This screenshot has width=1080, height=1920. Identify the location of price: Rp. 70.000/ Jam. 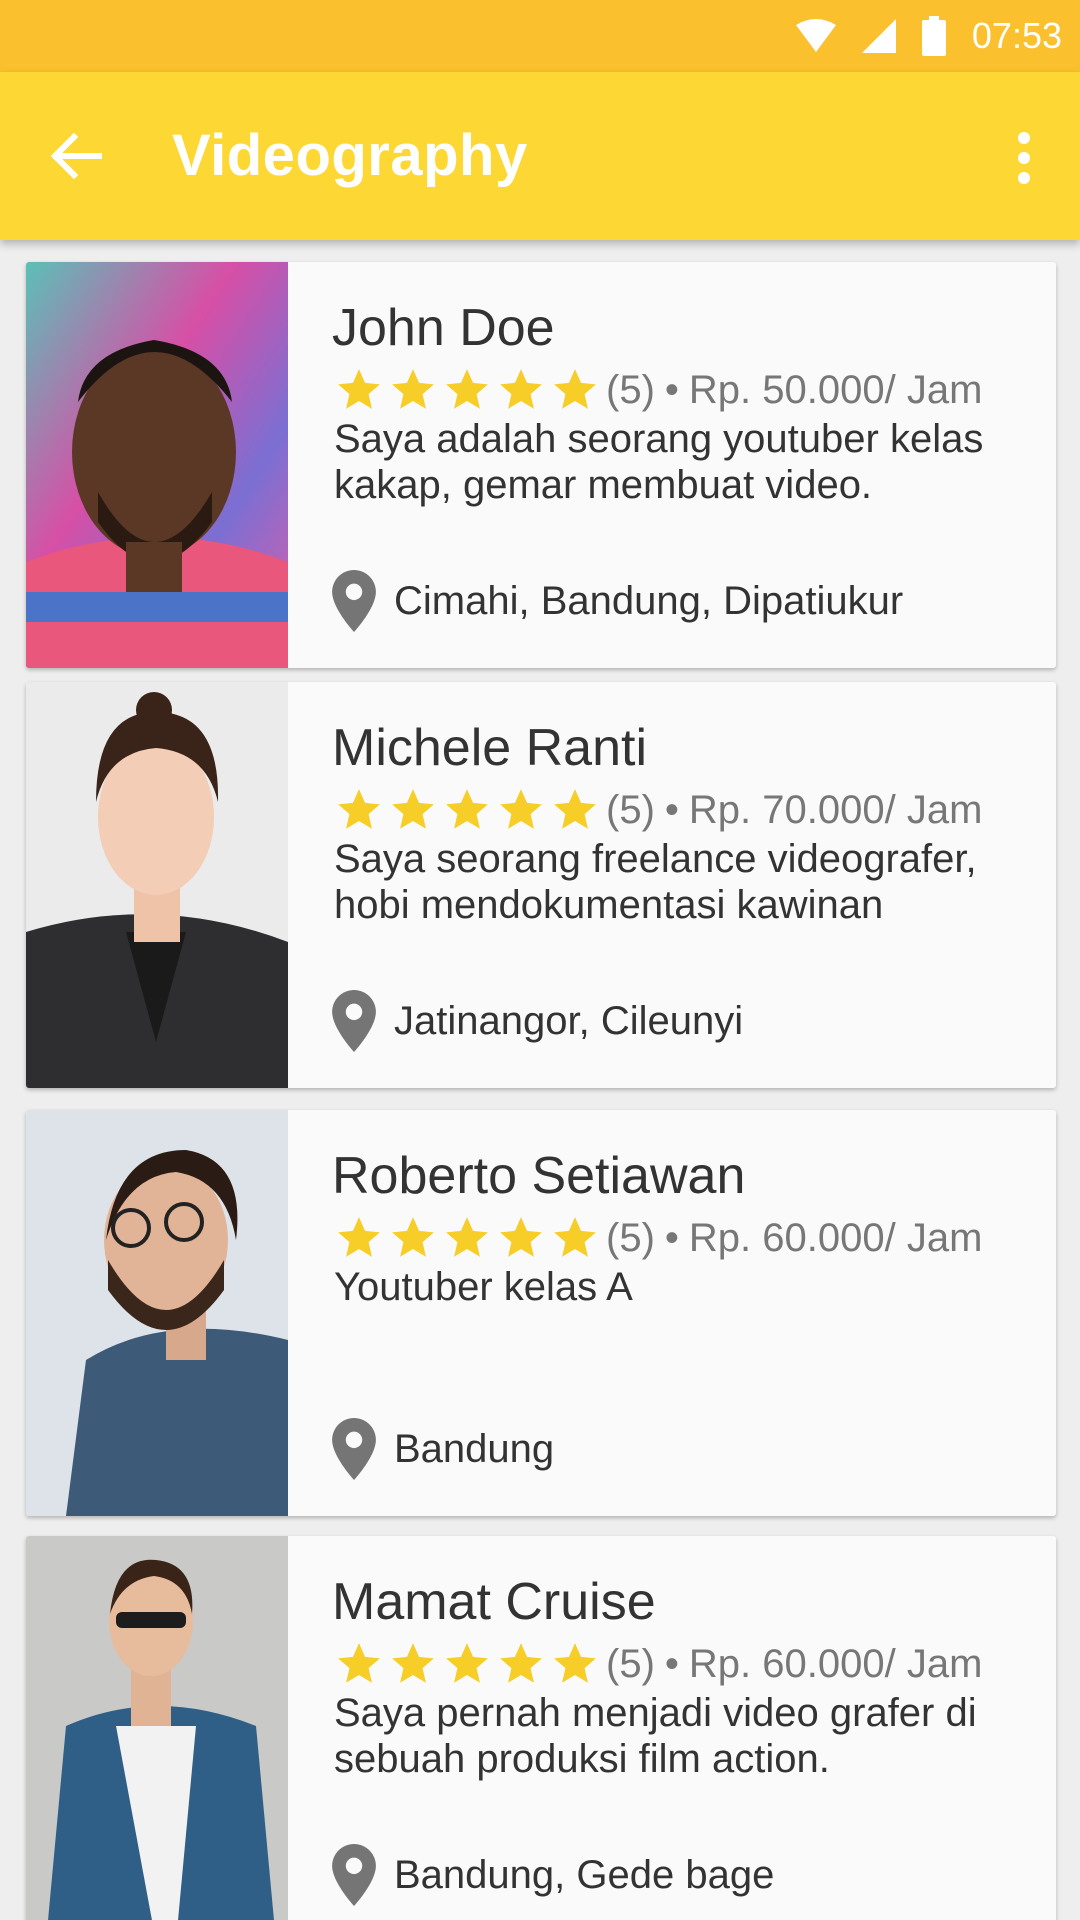
(835, 809).